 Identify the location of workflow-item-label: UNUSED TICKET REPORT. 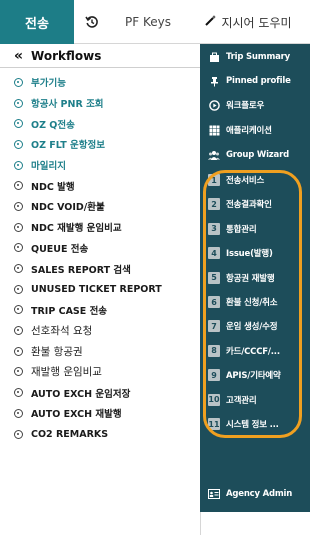
(96, 289).